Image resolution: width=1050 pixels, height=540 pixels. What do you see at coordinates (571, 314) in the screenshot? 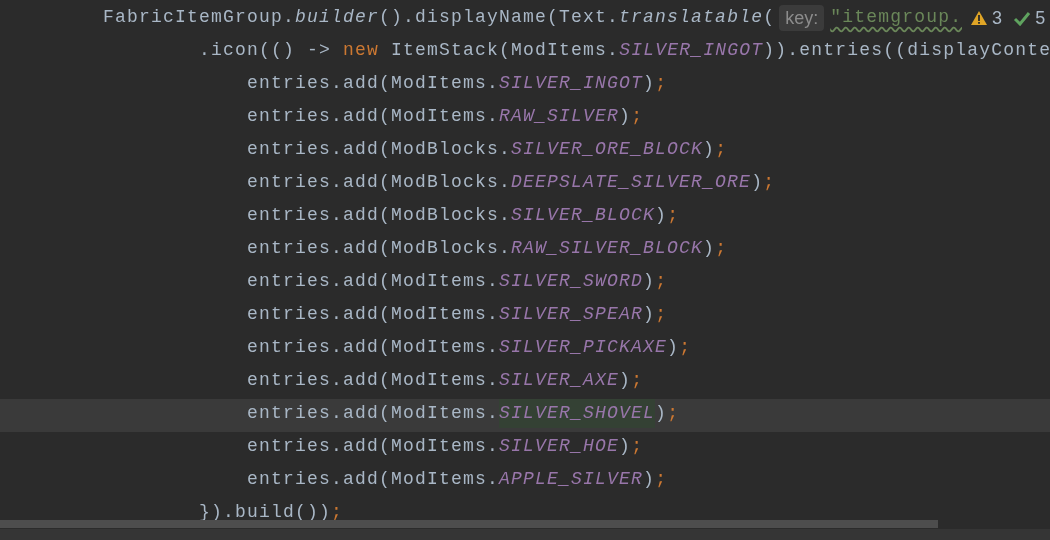
I see `constant-name: SILVER_SPEAR` at bounding box center [571, 314].